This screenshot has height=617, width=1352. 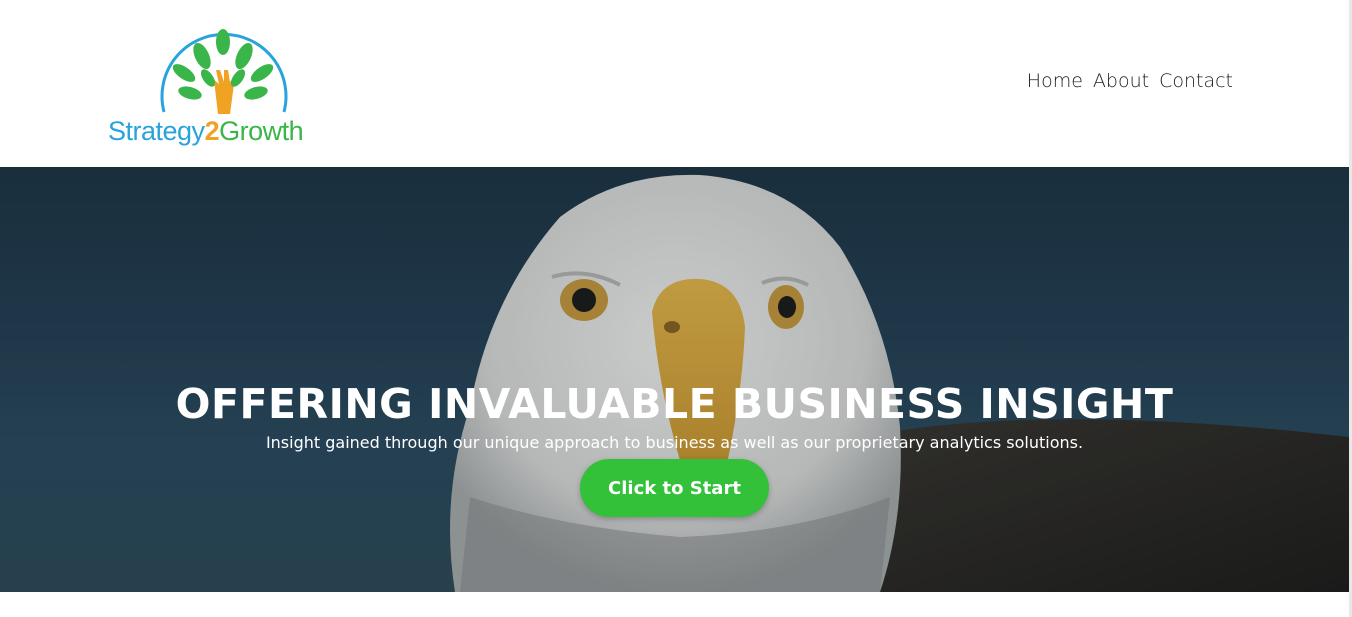 What do you see at coordinates (674, 488) in the screenshot?
I see `click-to-start-button: Click to Start` at bounding box center [674, 488].